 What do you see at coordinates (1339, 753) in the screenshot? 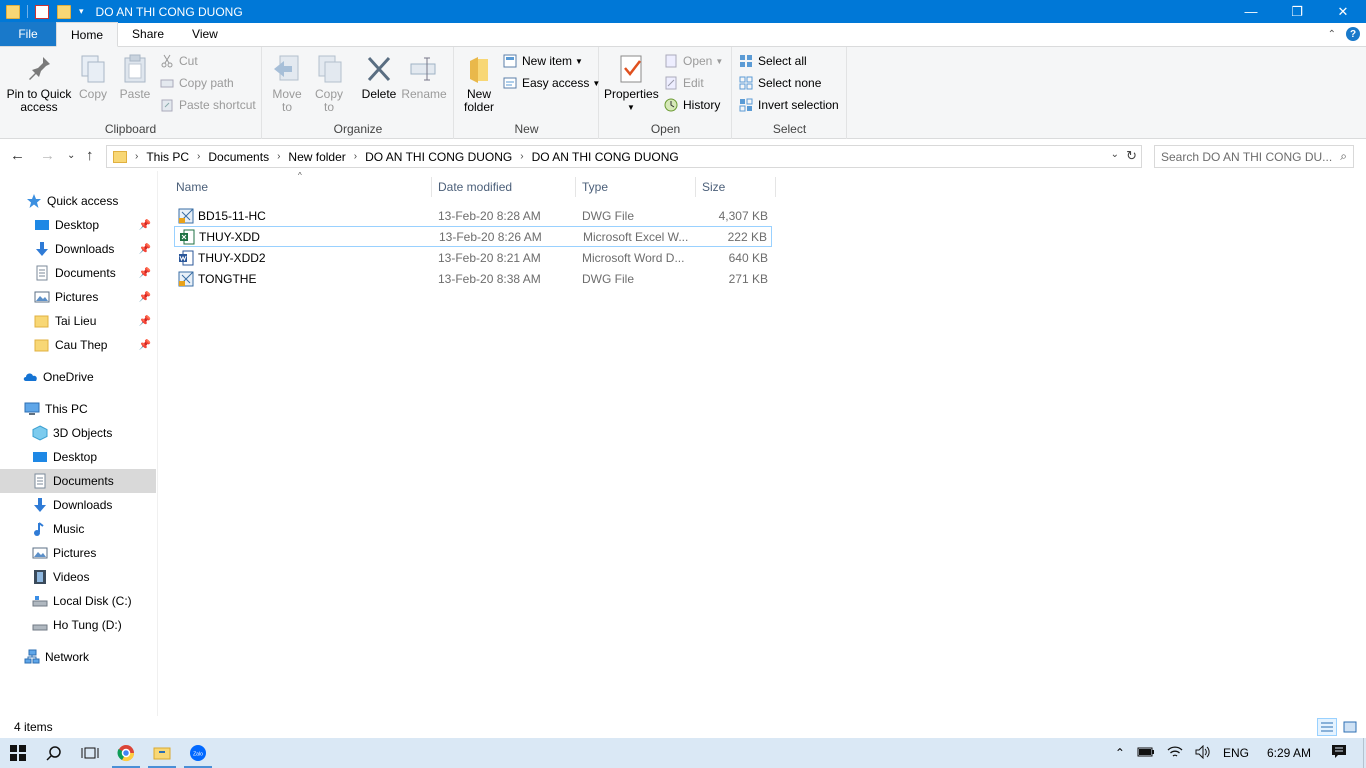
I see `action-center-icon` at bounding box center [1339, 753].